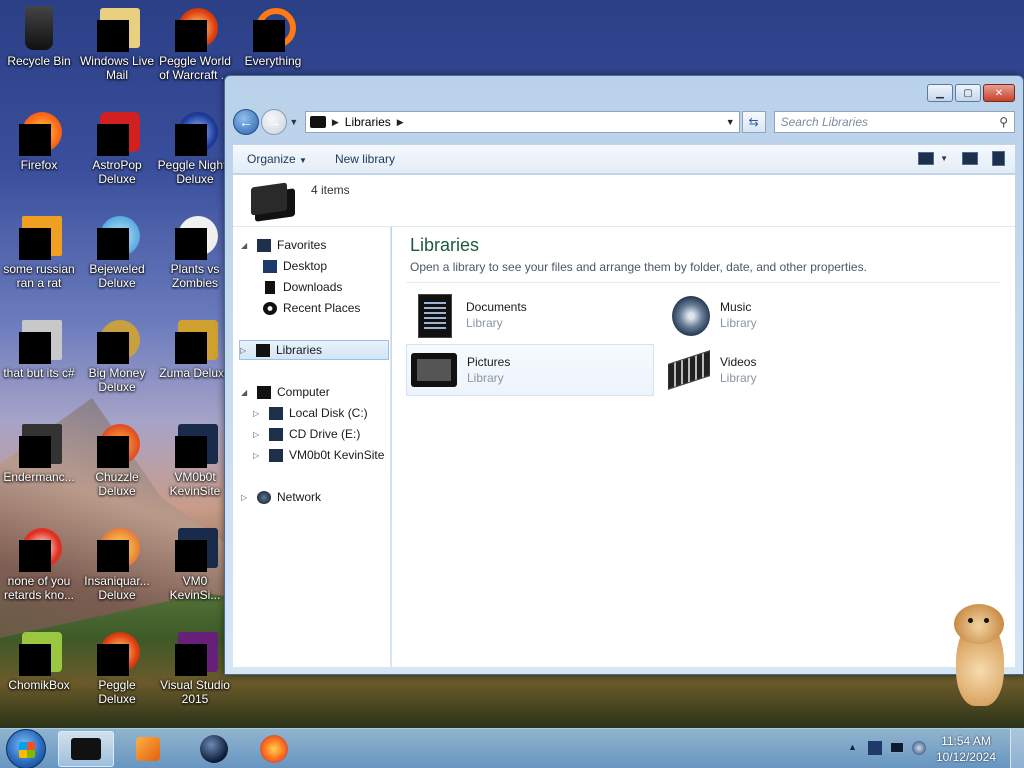 The height and width of the screenshot is (768, 1024). Describe the element at coordinates (318, 455) in the screenshot. I see `nav-vm0b0t-kevinsite: ▷ VM0b0t KevinSite` at that location.